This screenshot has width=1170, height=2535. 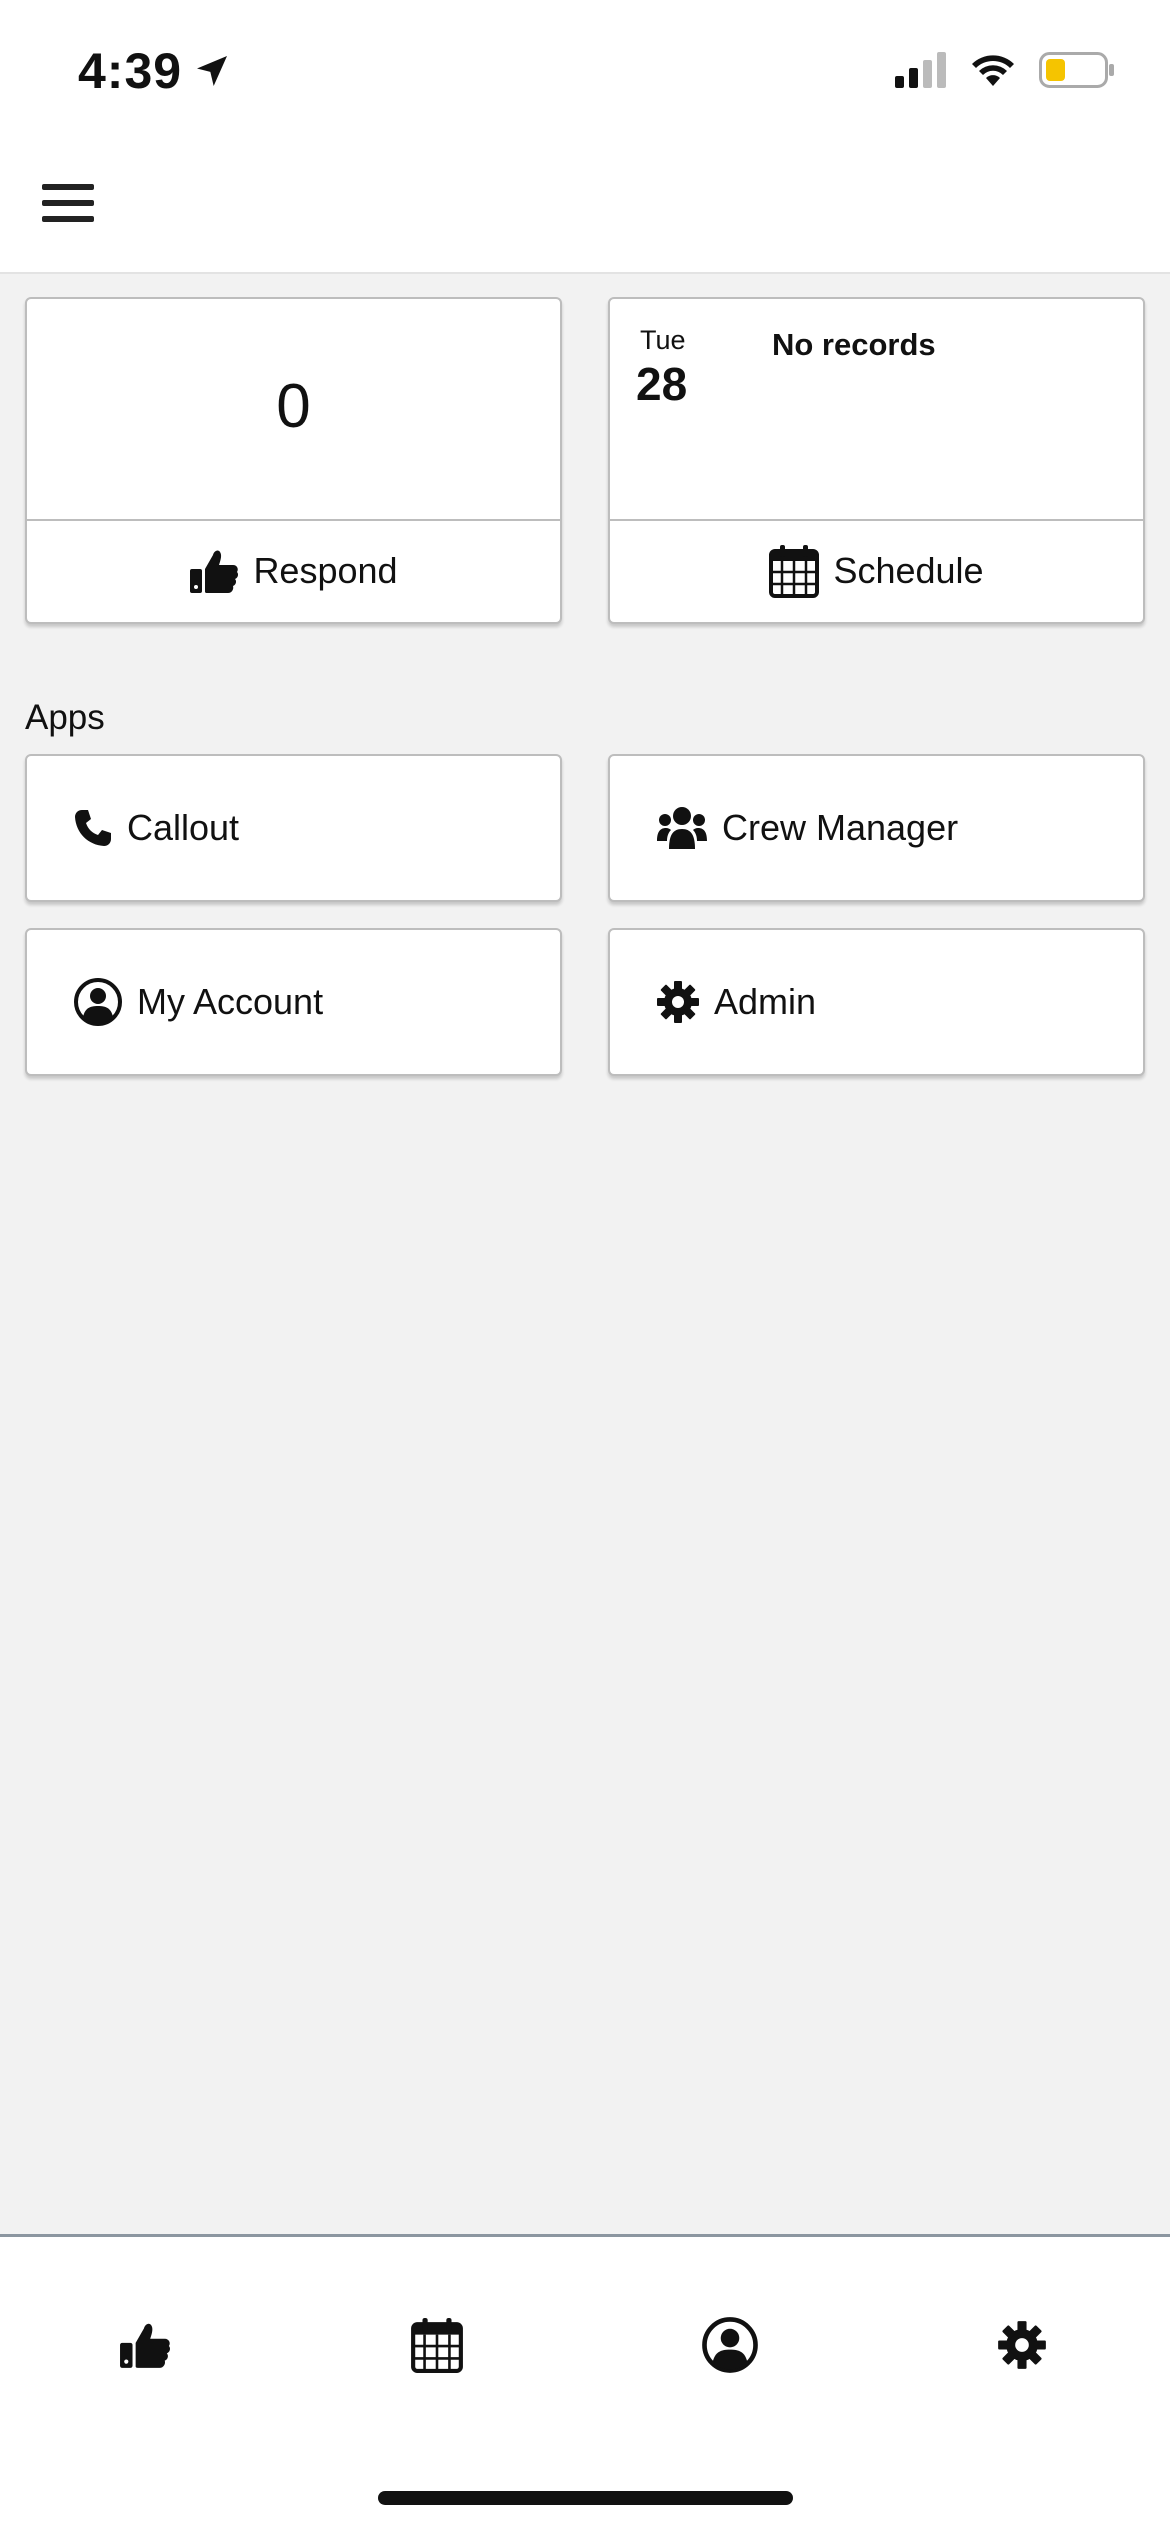 I want to click on my-account-button: My Account, so click(x=293, y=1002).